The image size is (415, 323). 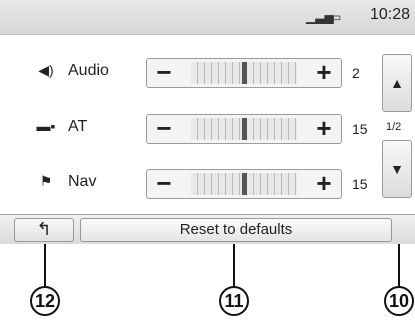 I want to click on audio-row: ◀) Audio − + 2, so click(x=190, y=73).